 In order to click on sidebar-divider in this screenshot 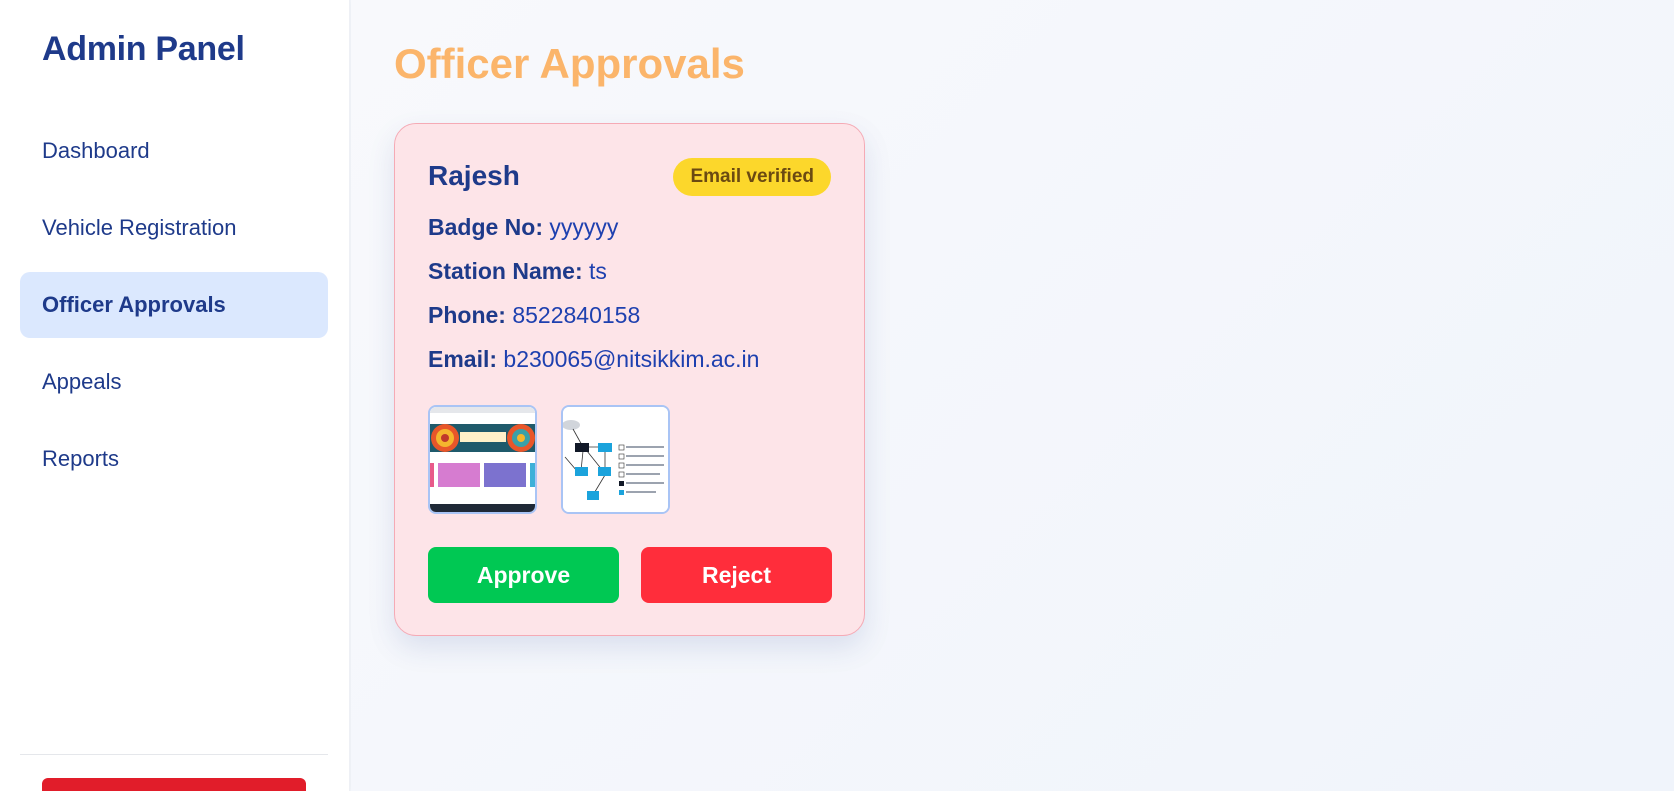, I will do `click(174, 754)`.